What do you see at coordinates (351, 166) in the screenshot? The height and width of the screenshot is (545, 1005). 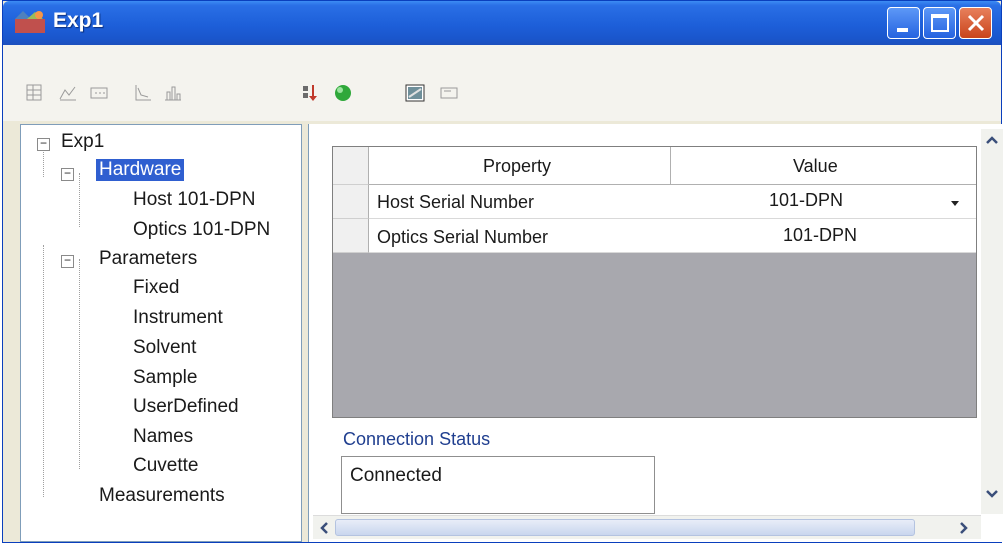 I see `grid-corner` at bounding box center [351, 166].